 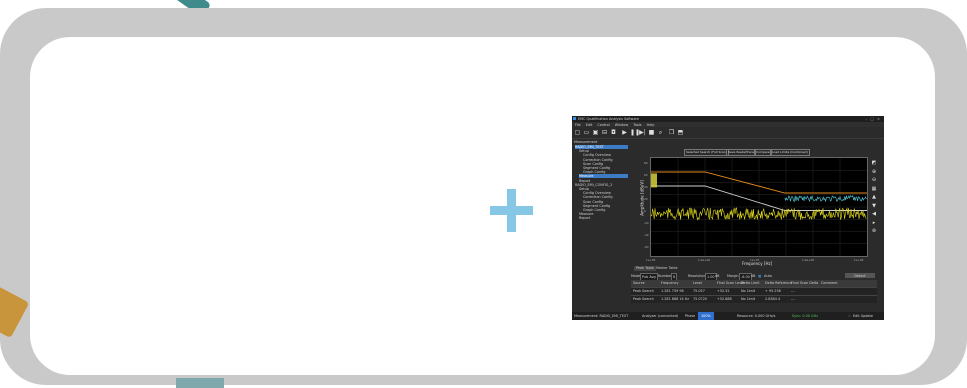 I want to click on menu-window: Window, so click(x=621, y=125).